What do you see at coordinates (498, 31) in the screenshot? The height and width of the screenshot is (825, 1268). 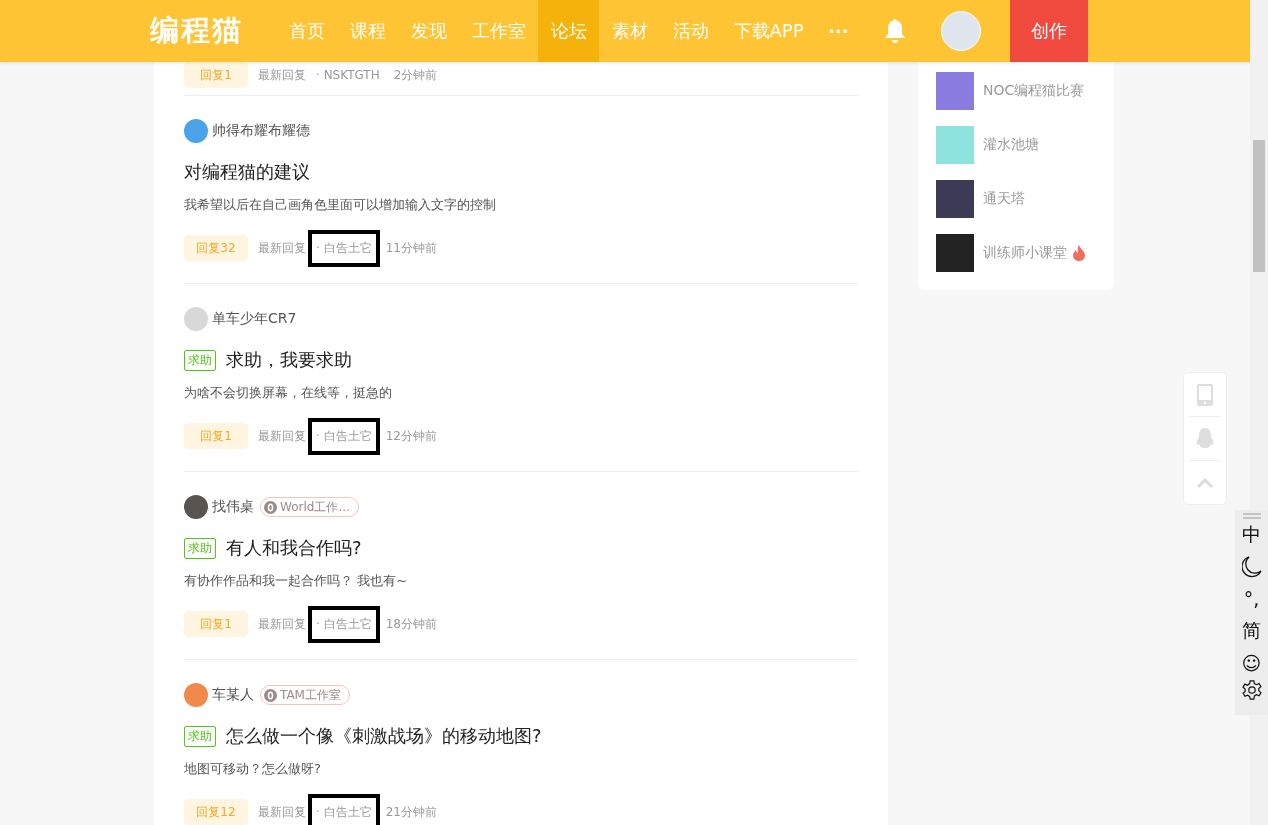 I see `nav-tab: 工作室` at bounding box center [498, 31].